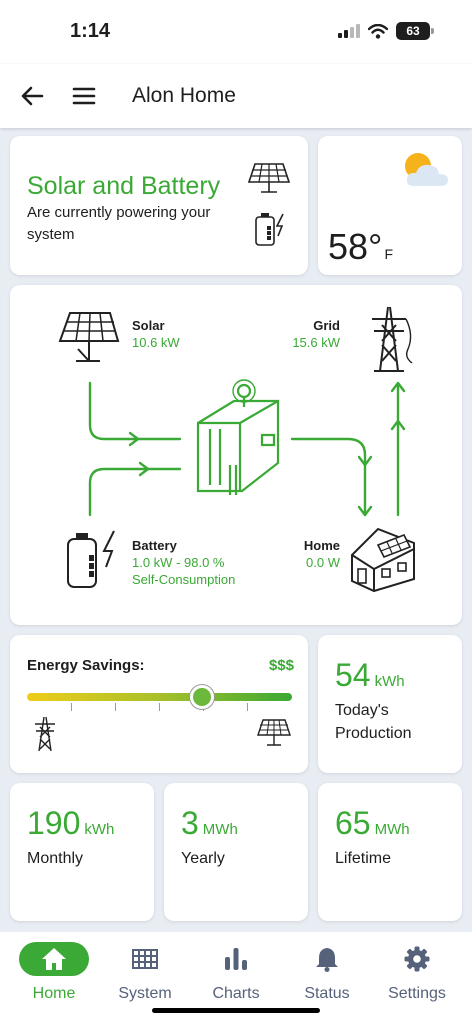 This screenshot has width=472, height=1024. What do you see at coordinates (392, 829) in the screenshot?
I see `lifetime-unit: MWh` at bounding box center [392, 829].